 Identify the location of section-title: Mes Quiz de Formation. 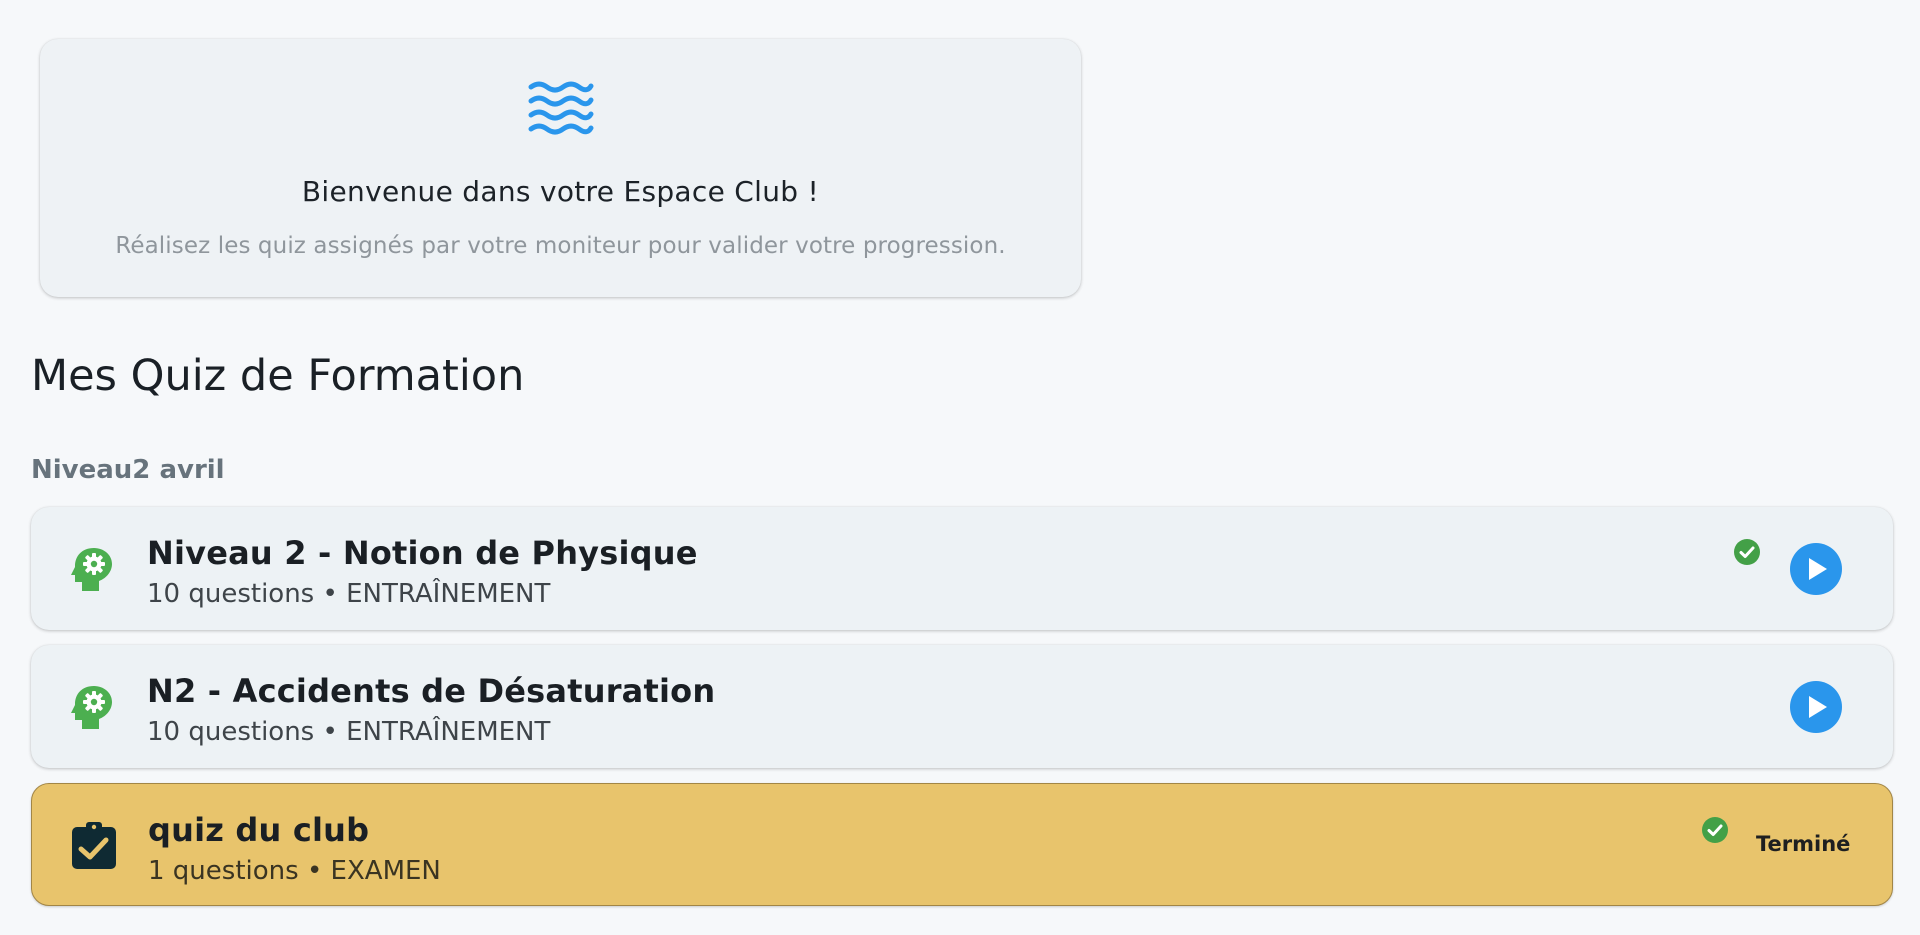
(278, 376).